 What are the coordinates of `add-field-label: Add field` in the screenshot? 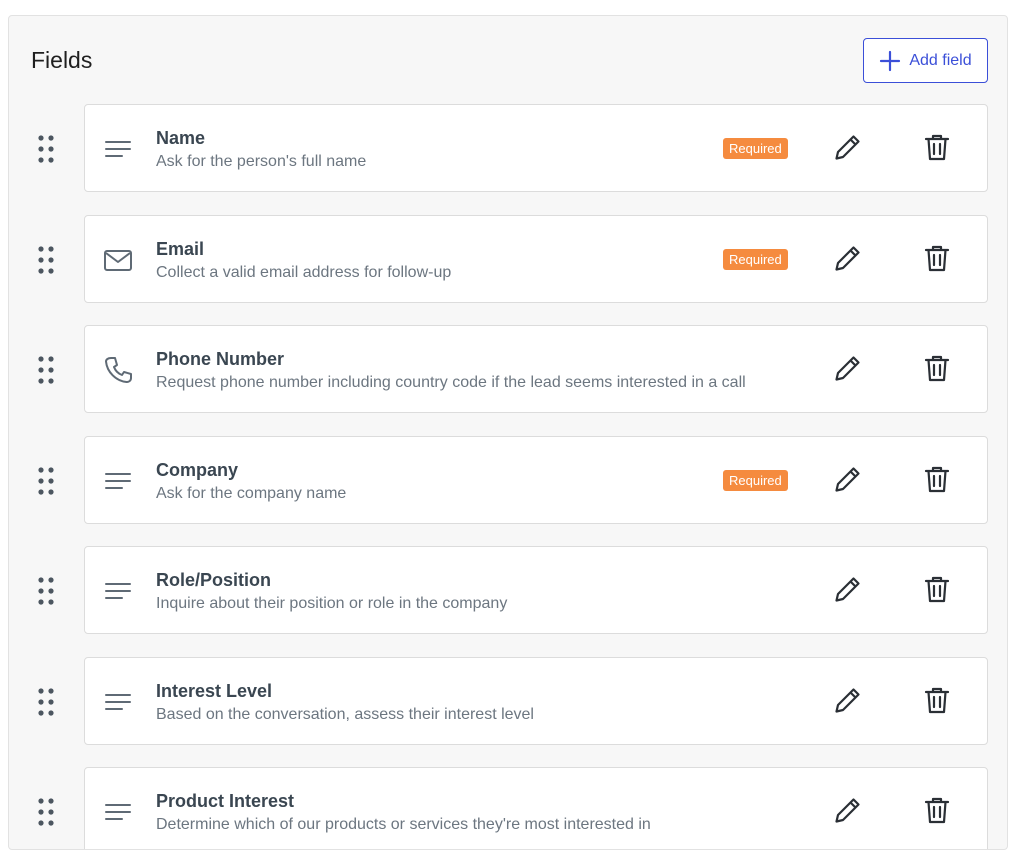 It's located at (940, 60).